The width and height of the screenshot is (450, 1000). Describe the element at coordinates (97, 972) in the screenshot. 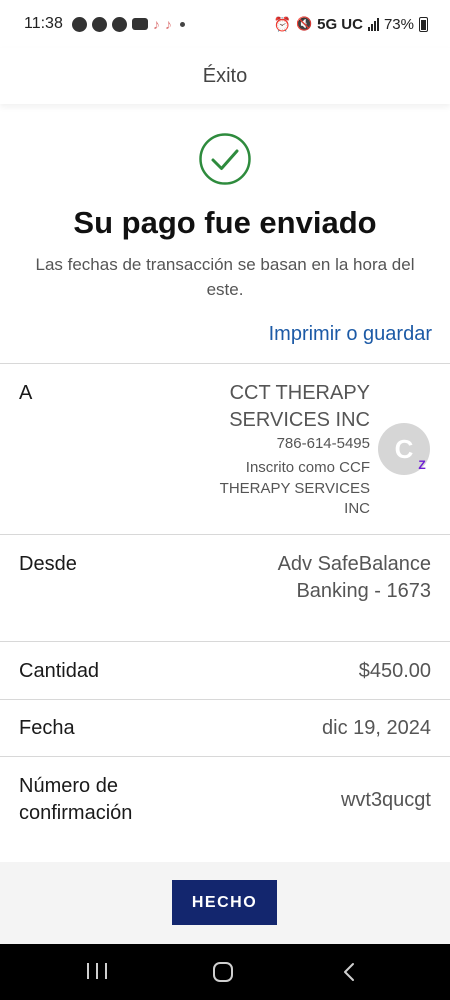

I see `recent-apps-icon` at that location.